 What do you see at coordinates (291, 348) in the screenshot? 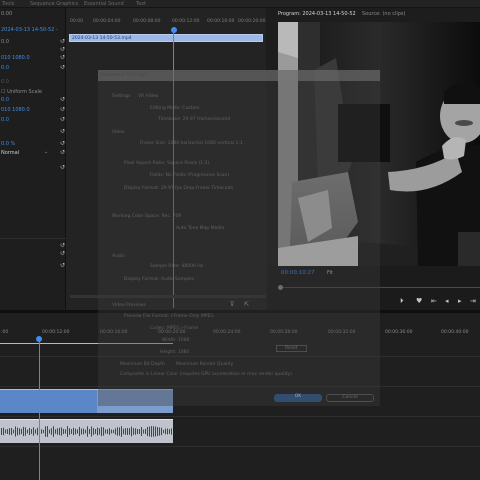
I see `reset-button: Reset` at bounding box center [291, 348].